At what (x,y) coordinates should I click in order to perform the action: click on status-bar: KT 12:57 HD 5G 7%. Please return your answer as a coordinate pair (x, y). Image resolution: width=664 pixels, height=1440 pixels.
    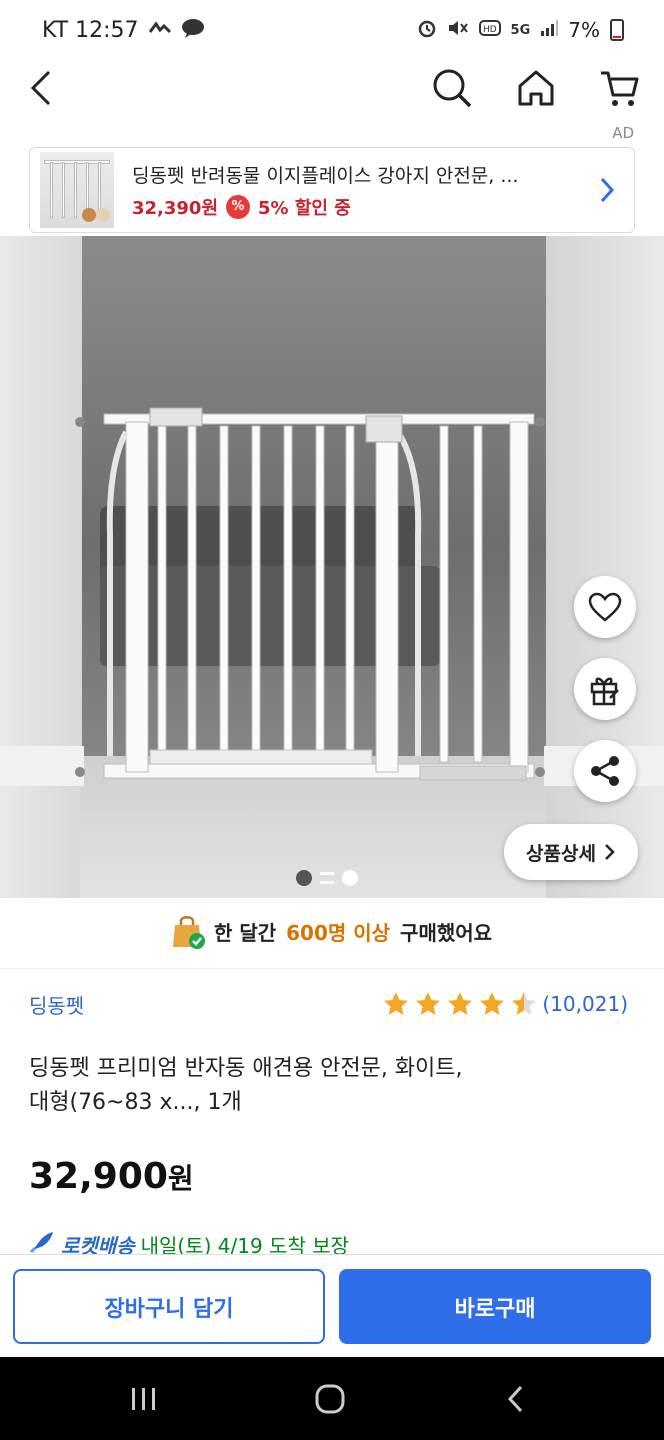
    Looking at the image, I should click on (332, 30).